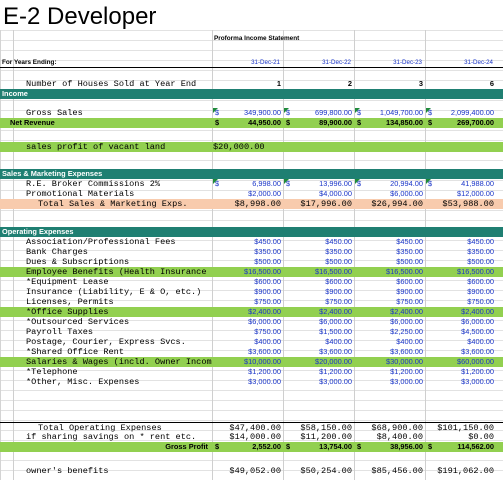 This screenshot has width=503, height=480. Describe the element at coordinates (467, 113) in the screenshot. I see `value-cell: 2,099,400.00` at that location.